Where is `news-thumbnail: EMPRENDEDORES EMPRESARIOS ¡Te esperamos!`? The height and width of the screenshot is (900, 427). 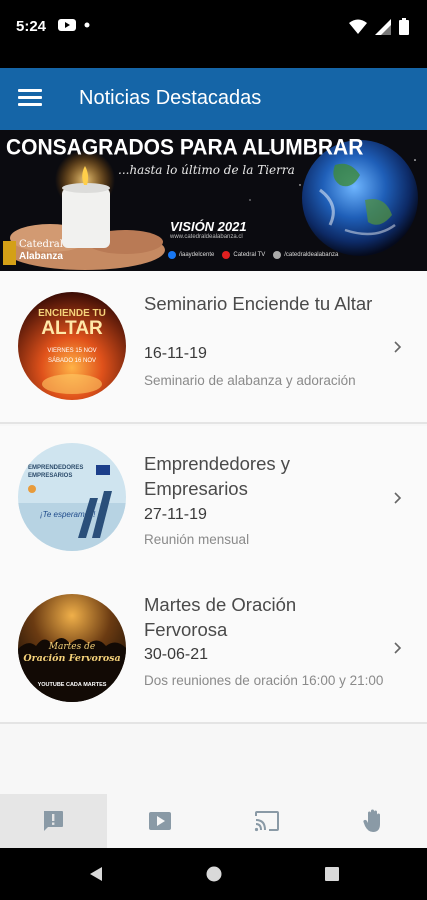 news-thumbnail: EMPRENDEDORES EMPRESARIOS ¡Te esperamos! is located at coordinates (72, 497).